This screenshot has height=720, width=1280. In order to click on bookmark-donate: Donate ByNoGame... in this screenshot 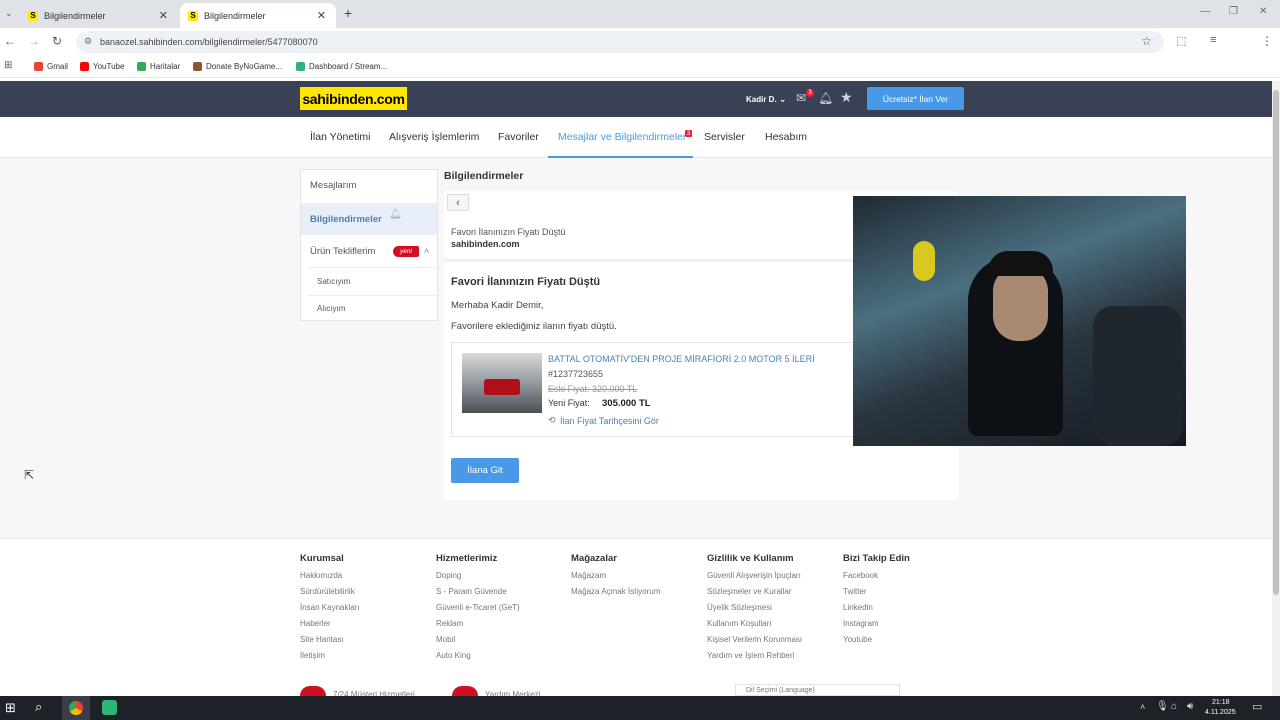, I will do `click(237, 66)`.